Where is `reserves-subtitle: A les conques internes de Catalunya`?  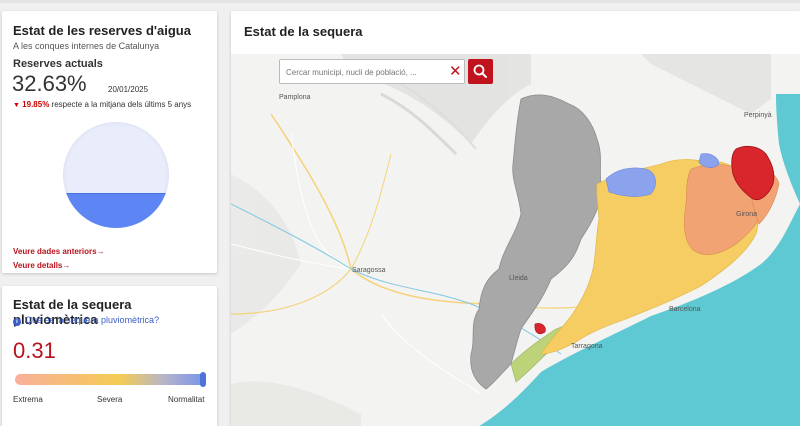
reserves-subtitle: A les conques internes de Catalunya is located at coordinates (86, 46).